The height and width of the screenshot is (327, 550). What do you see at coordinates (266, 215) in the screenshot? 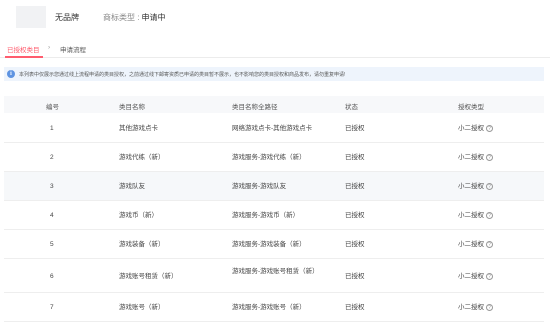
I see `category-path: 游戏服务-游戏币（新）` at bounding box center [266, 215].